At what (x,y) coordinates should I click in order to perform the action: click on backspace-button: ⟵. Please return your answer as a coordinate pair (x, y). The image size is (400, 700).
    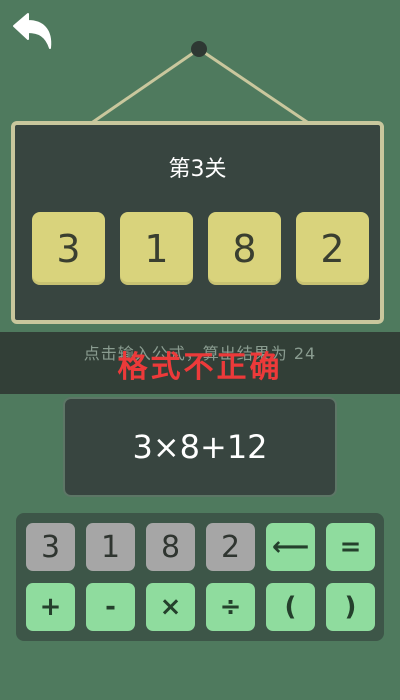
    Looking at the image, I should click on (290, 547).